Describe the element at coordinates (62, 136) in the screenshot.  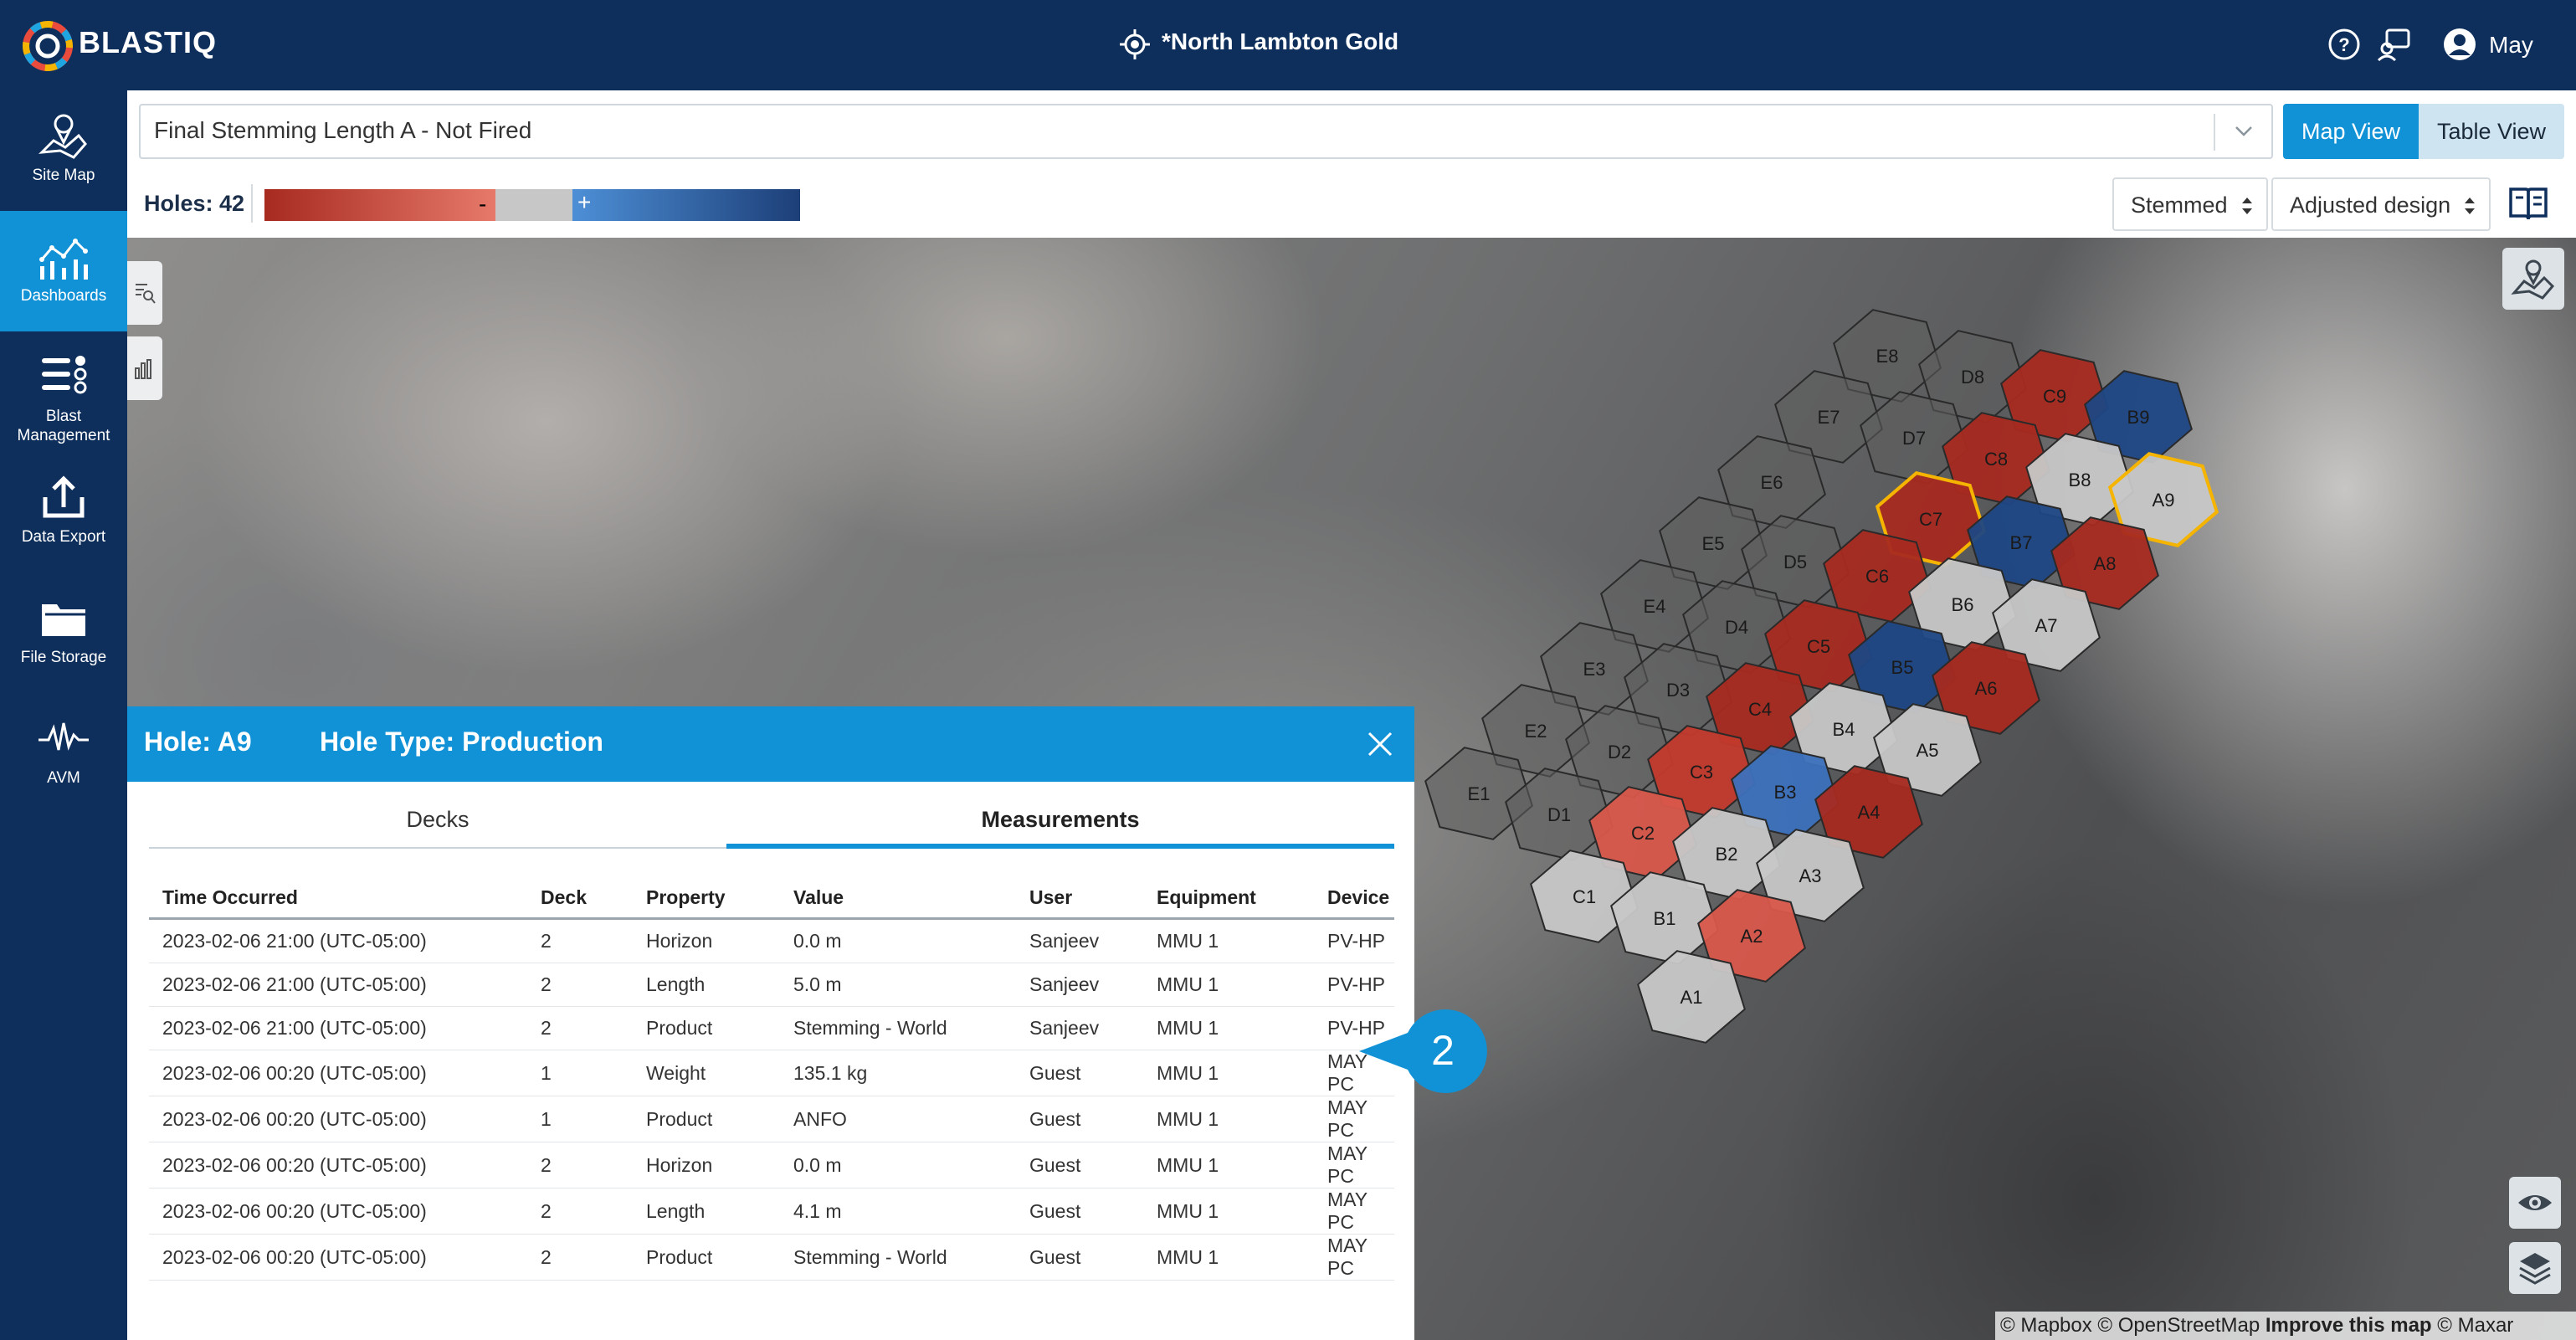
I see `site-map-icon` at that location.